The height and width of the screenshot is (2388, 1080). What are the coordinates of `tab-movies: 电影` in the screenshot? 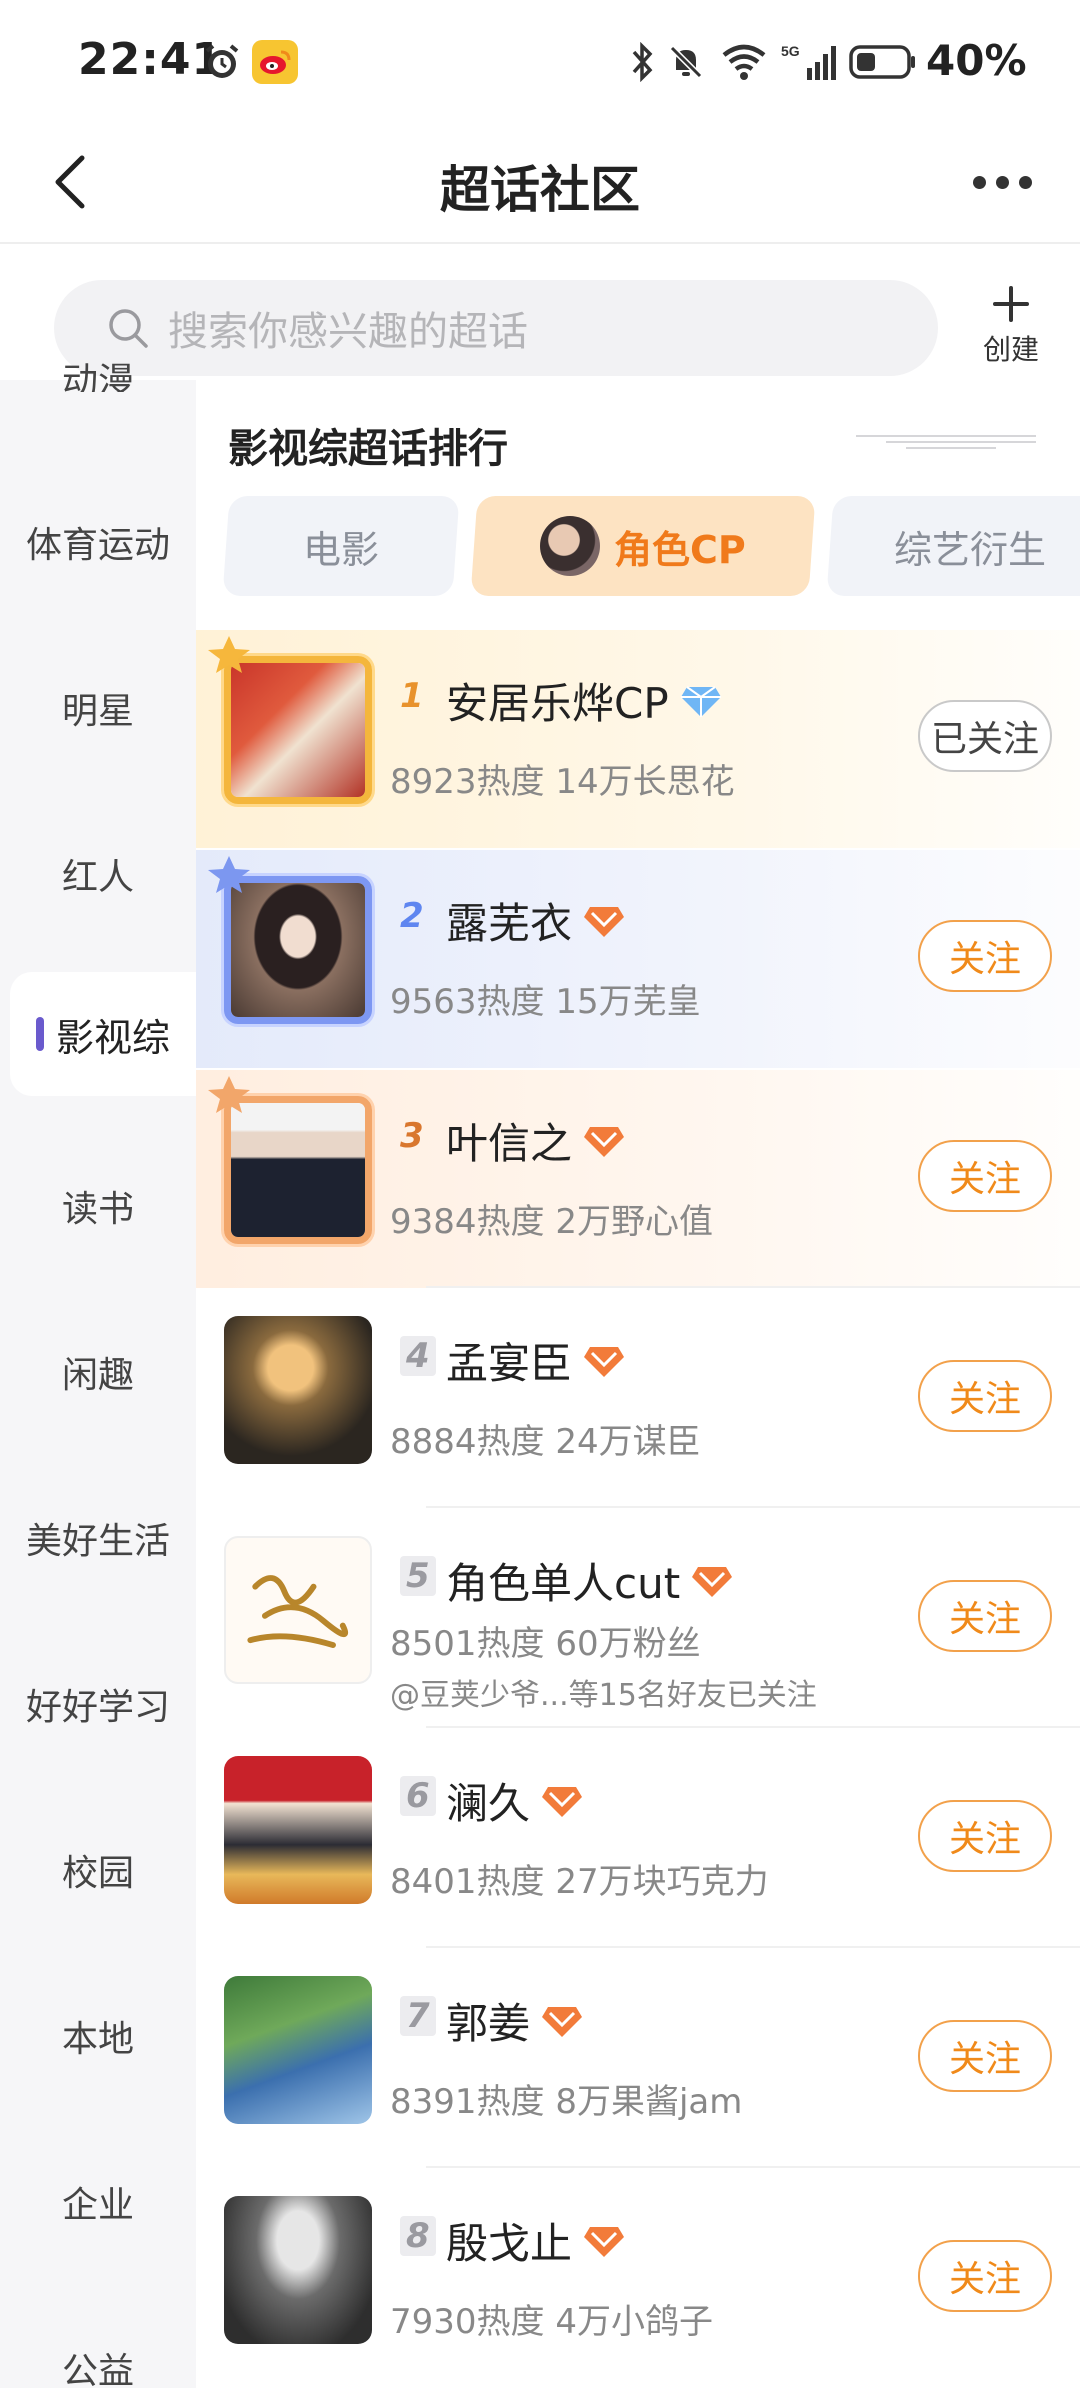 It's located at (341, 546).